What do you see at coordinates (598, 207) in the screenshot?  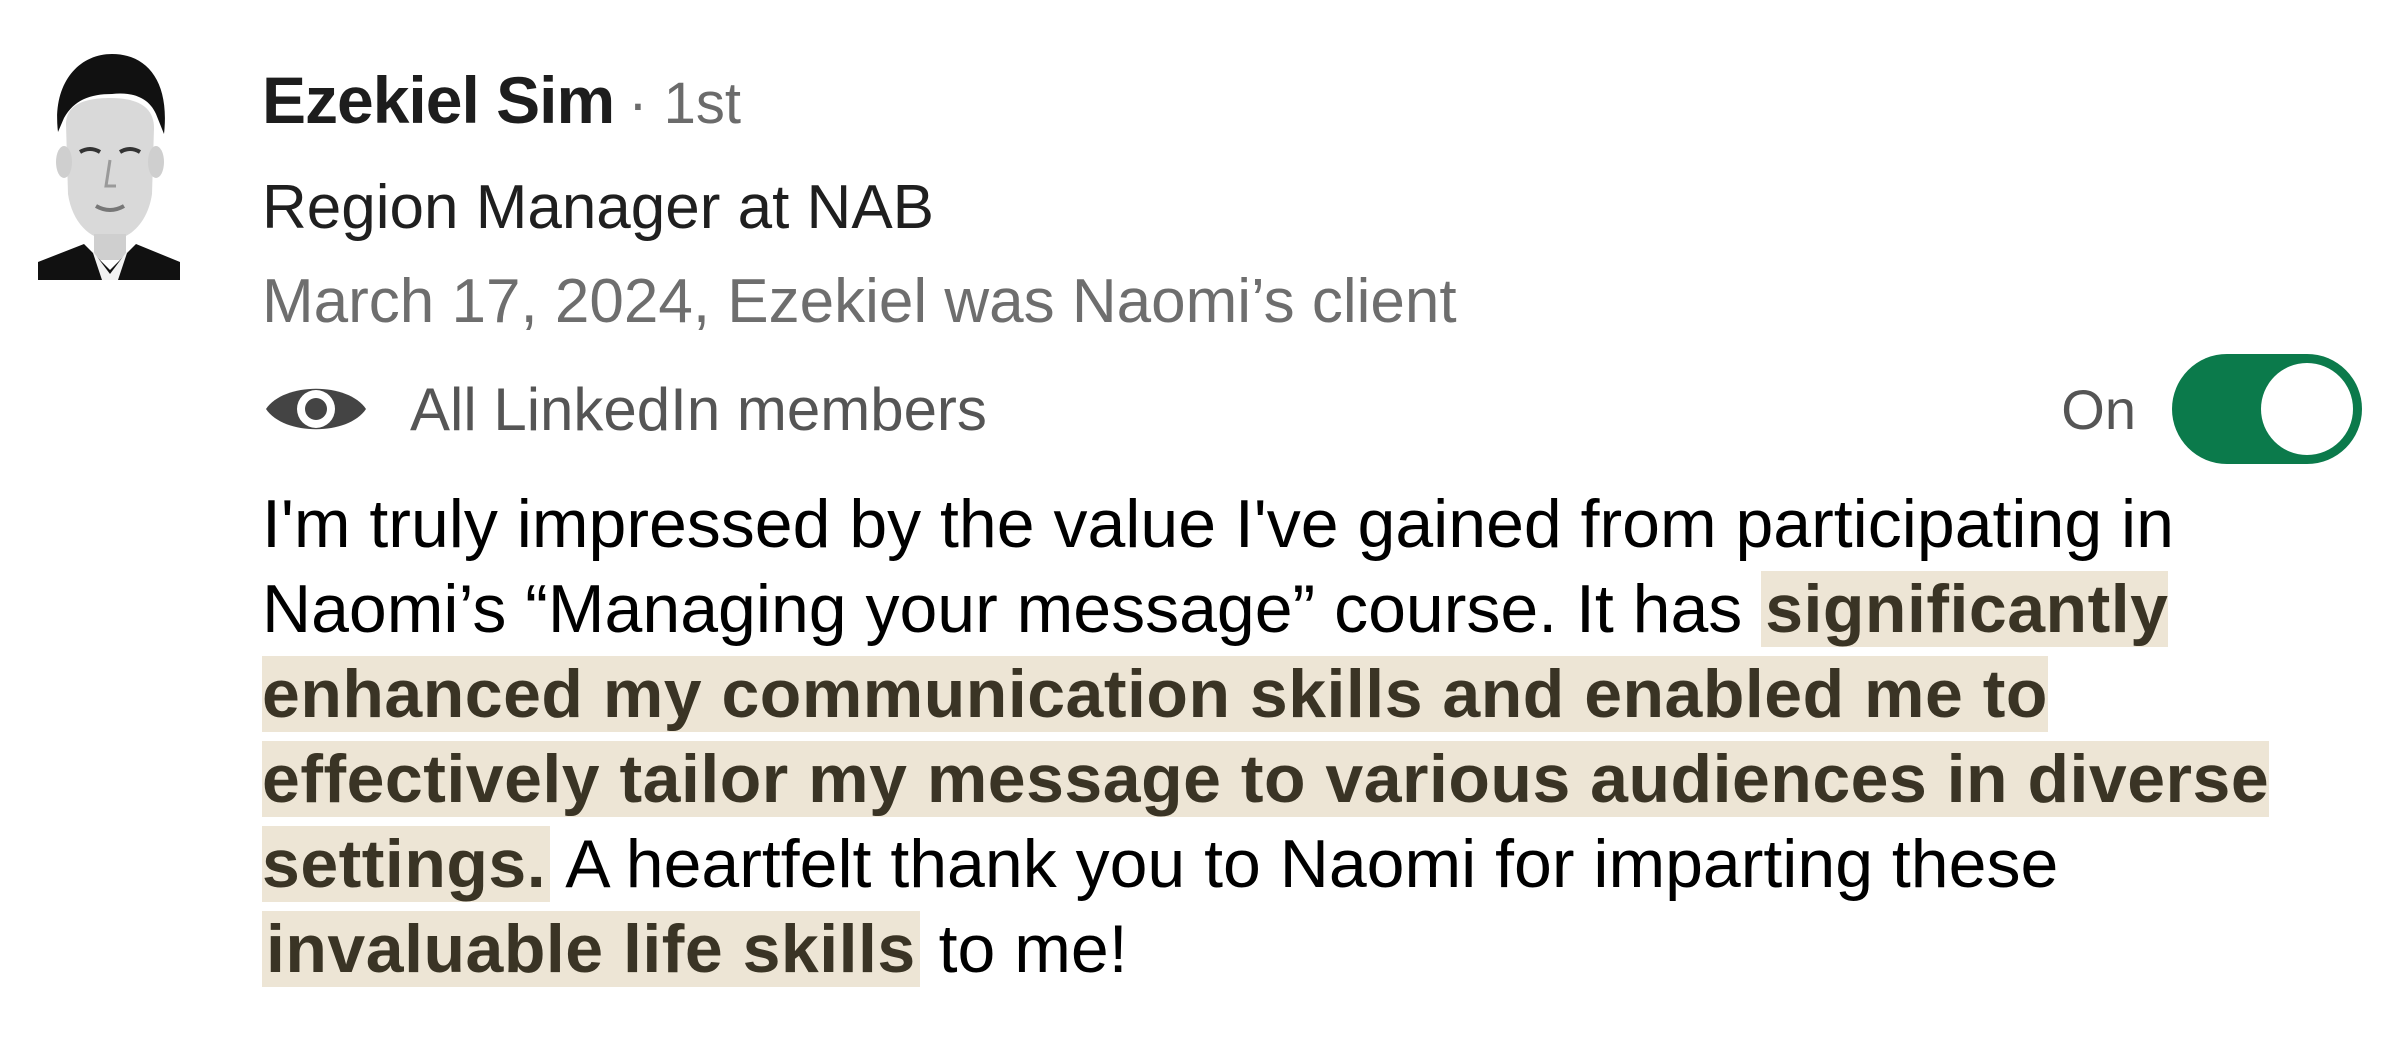 I see `recommender-headline: Region Manager at NAB` at bounding box center [598, 207].